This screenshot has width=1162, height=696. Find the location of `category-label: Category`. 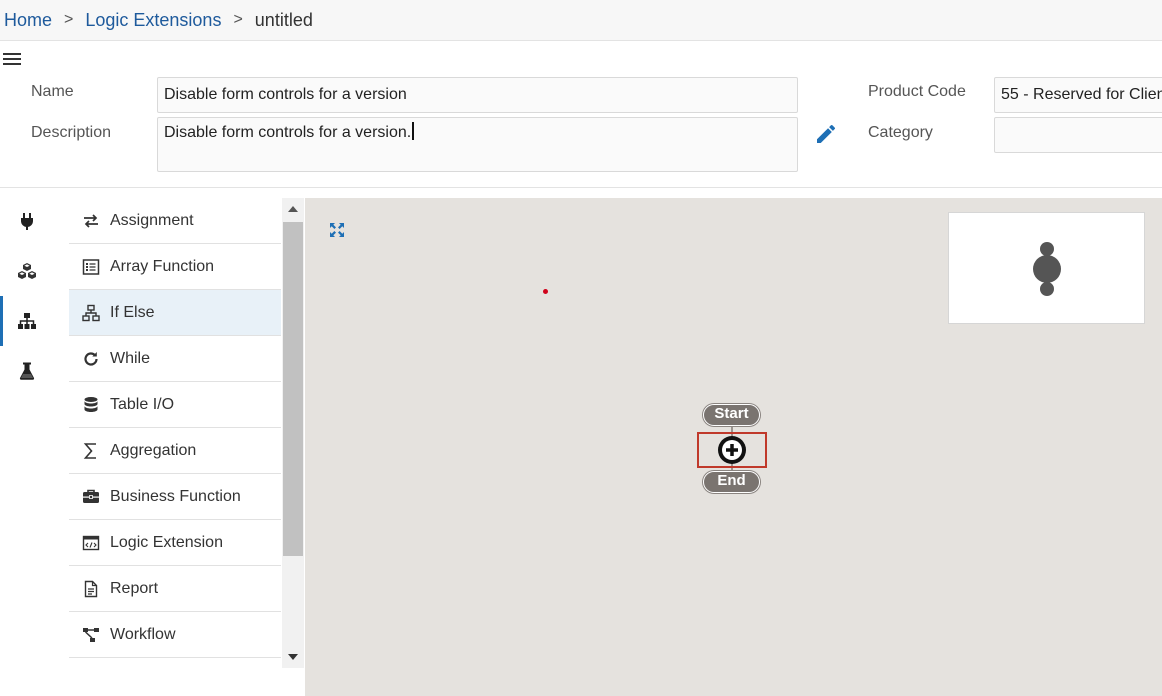

category-label: Category is located at coordinates (900, 132).